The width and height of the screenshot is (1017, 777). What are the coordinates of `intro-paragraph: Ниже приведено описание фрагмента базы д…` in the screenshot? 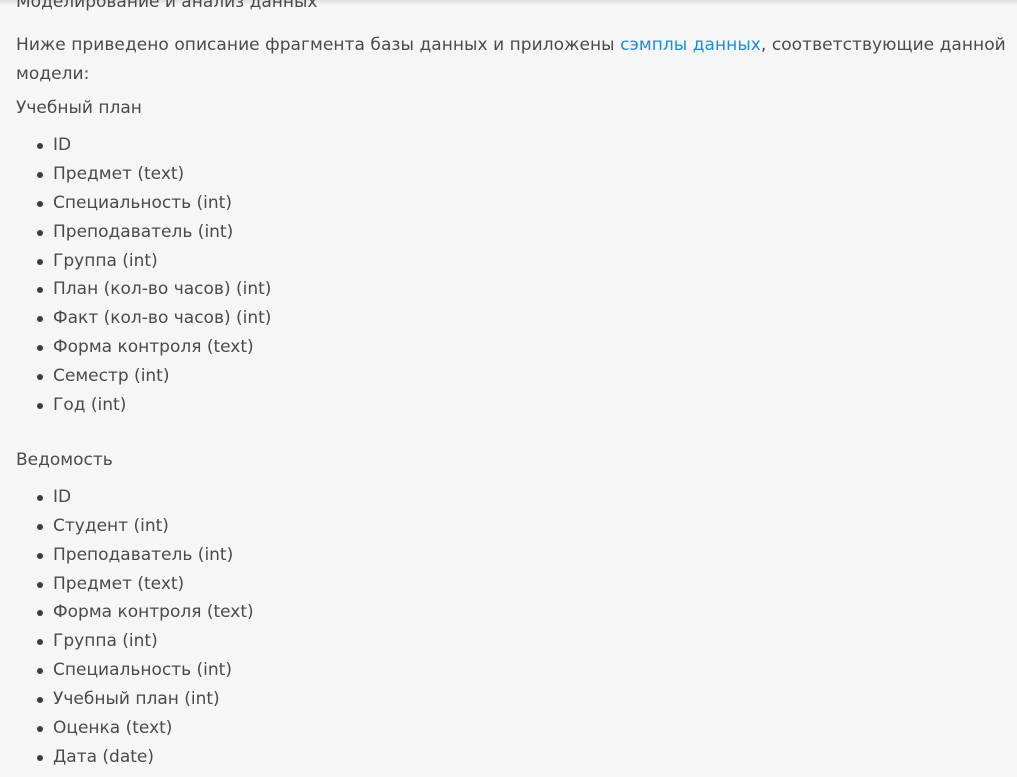 It's located at (513, 60).